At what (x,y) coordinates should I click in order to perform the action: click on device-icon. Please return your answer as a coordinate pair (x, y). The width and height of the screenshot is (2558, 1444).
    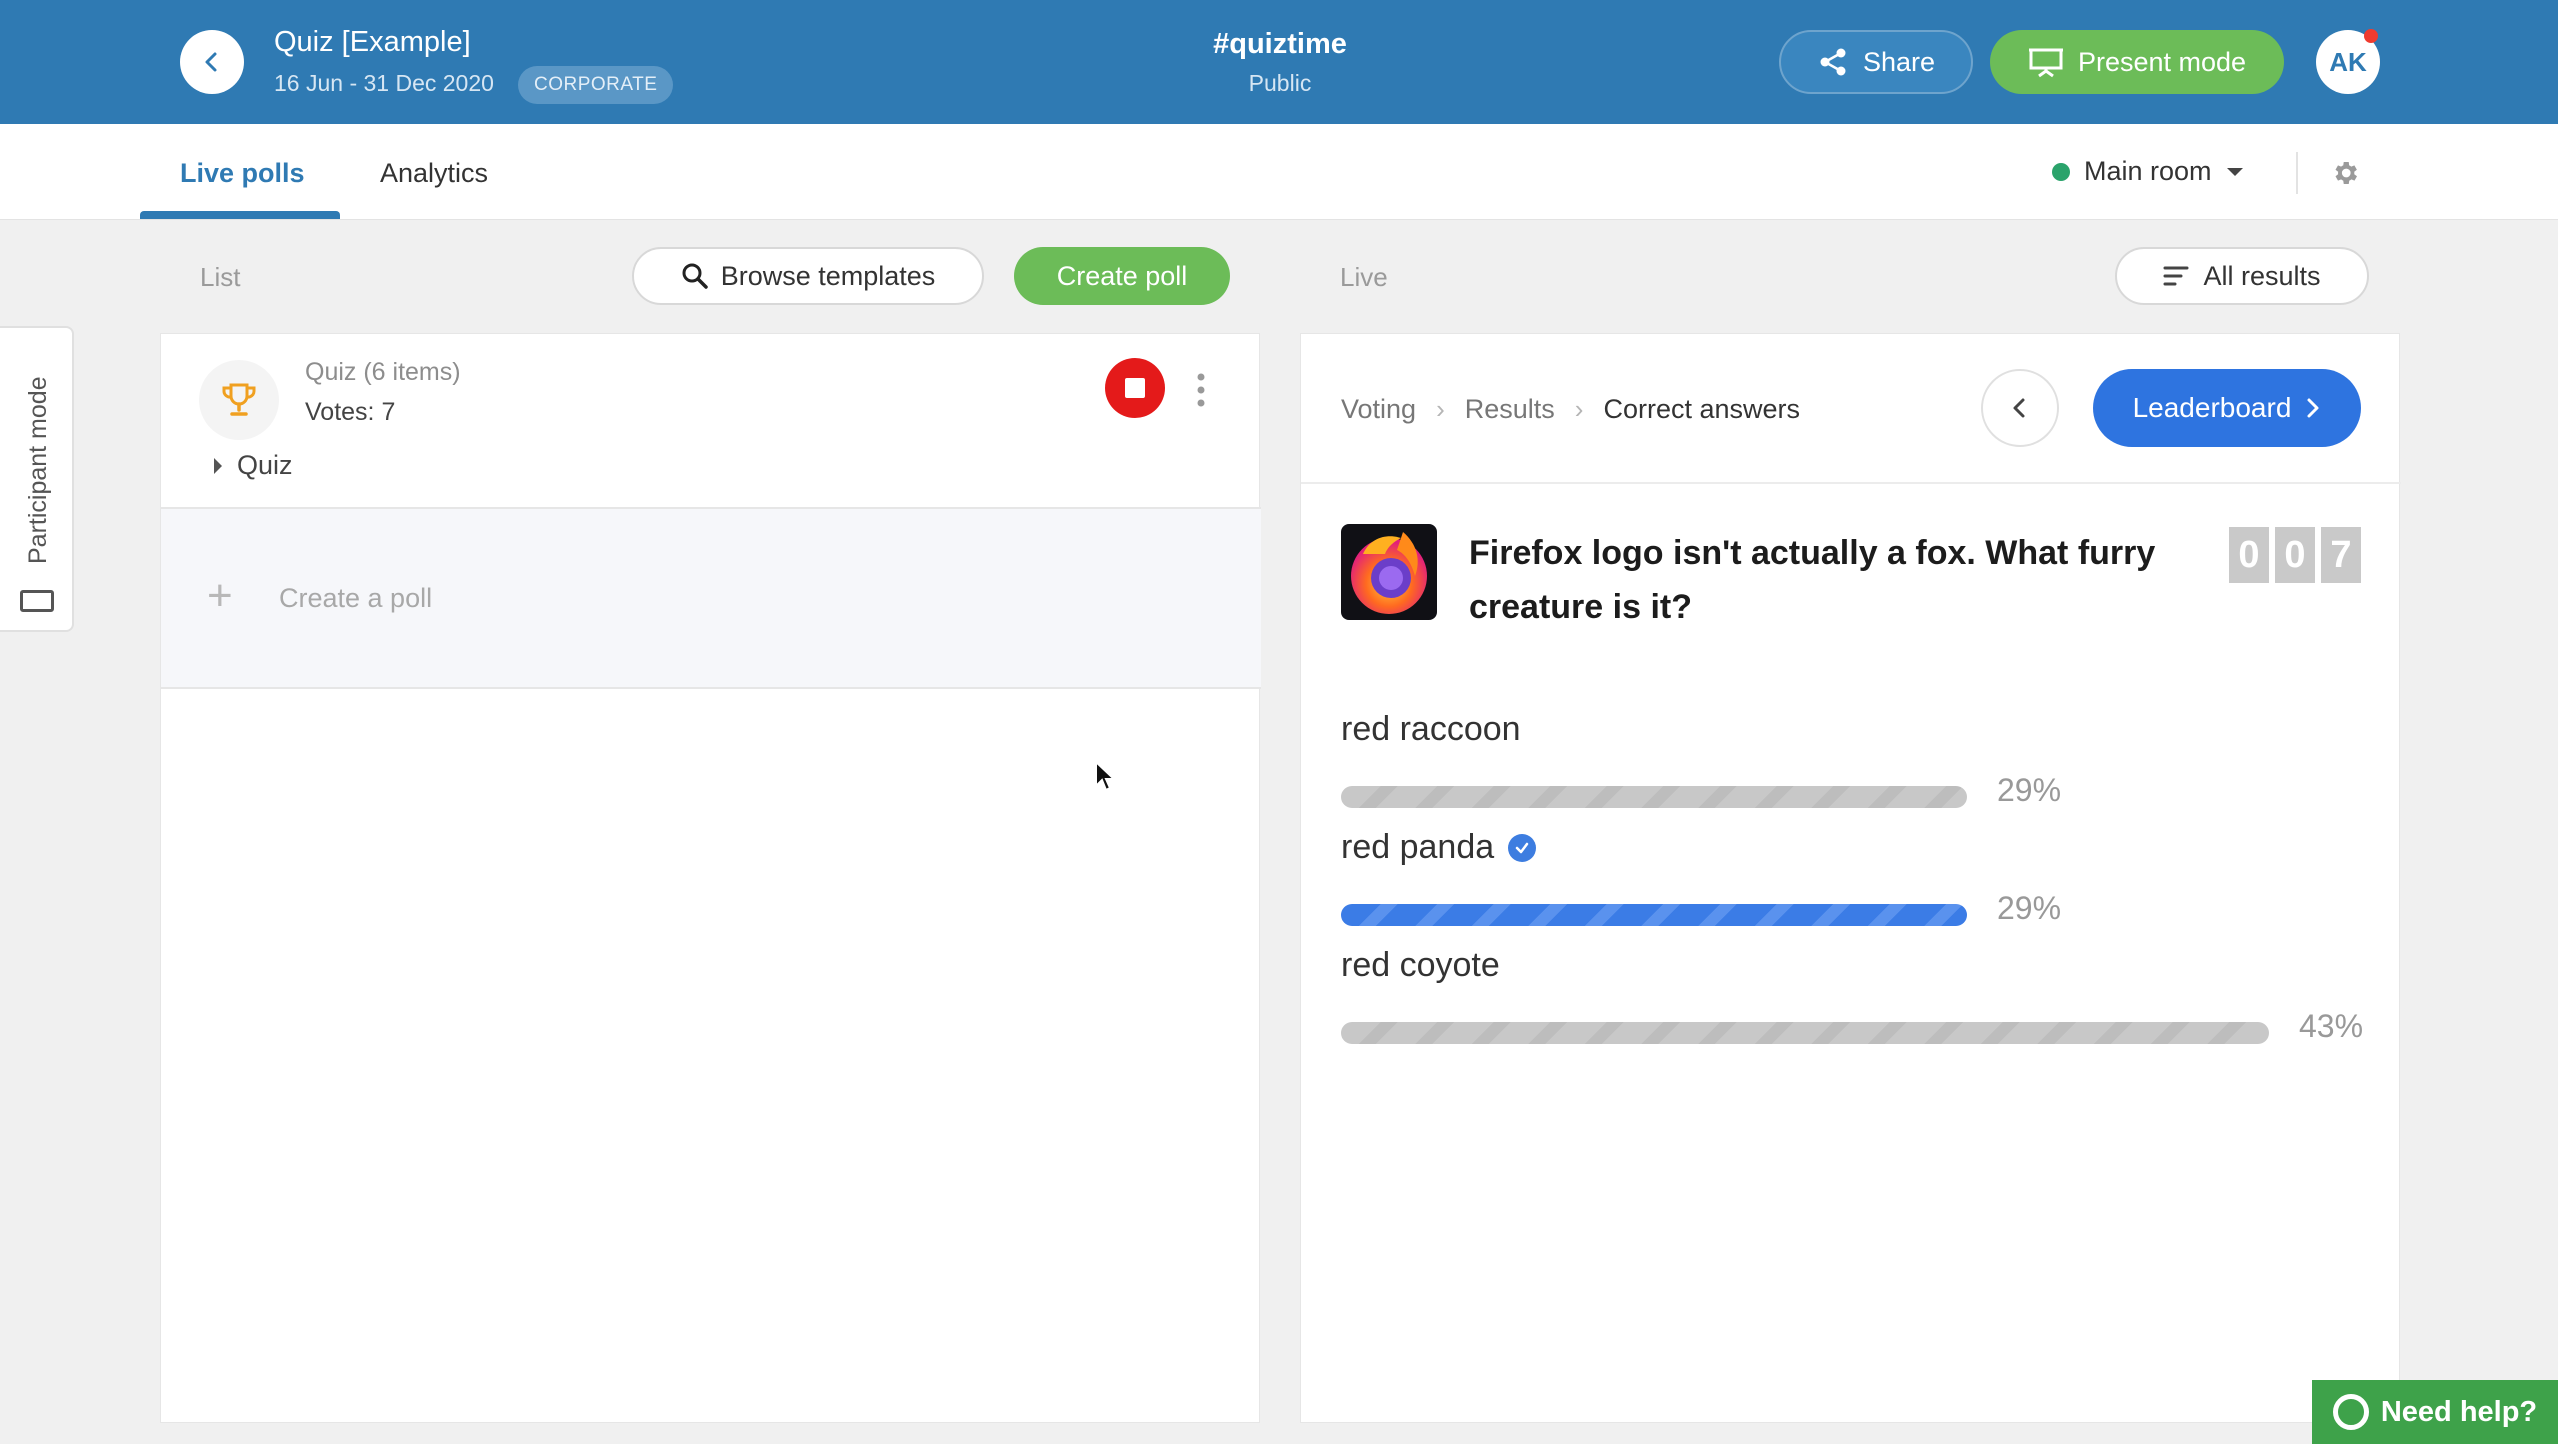
    Looking at the image, I should click on (37, 601).